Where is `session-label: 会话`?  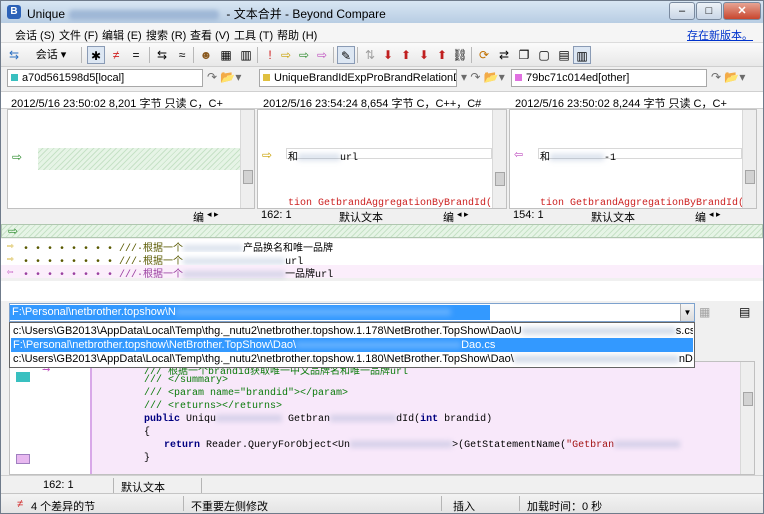 session-label: 会话 is located at coordinates (46, 55).